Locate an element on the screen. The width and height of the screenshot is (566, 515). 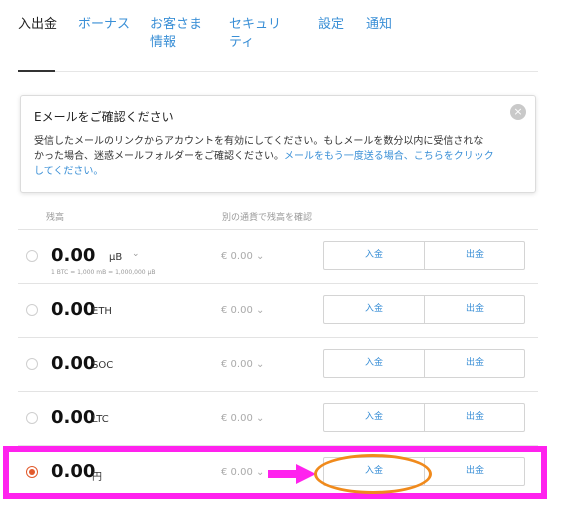
currency-unit: LTC is located at coordinates (100, 419).